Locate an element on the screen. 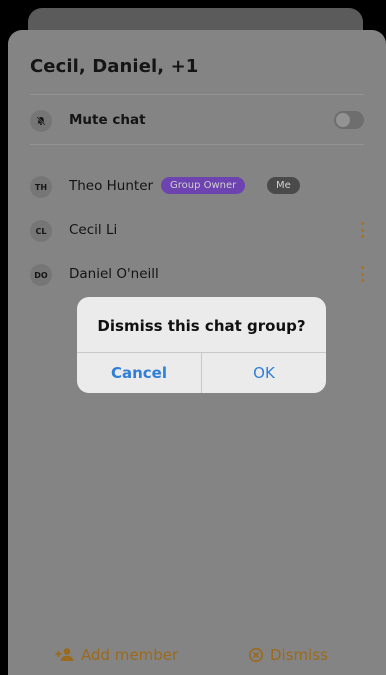 This screenshot has height=675, width=386. cancel-button: Cancel is located at coordinates (139, 373).